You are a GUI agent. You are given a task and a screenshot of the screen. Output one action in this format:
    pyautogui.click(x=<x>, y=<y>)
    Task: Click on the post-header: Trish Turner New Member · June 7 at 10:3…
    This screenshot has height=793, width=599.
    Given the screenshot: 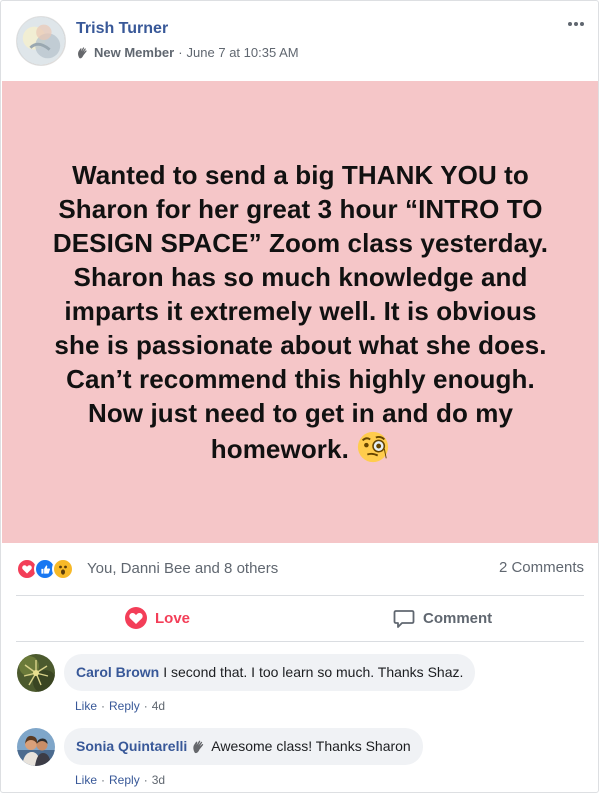 What is the action you would take?
    pyautogui.click(x=299, y=41)
    